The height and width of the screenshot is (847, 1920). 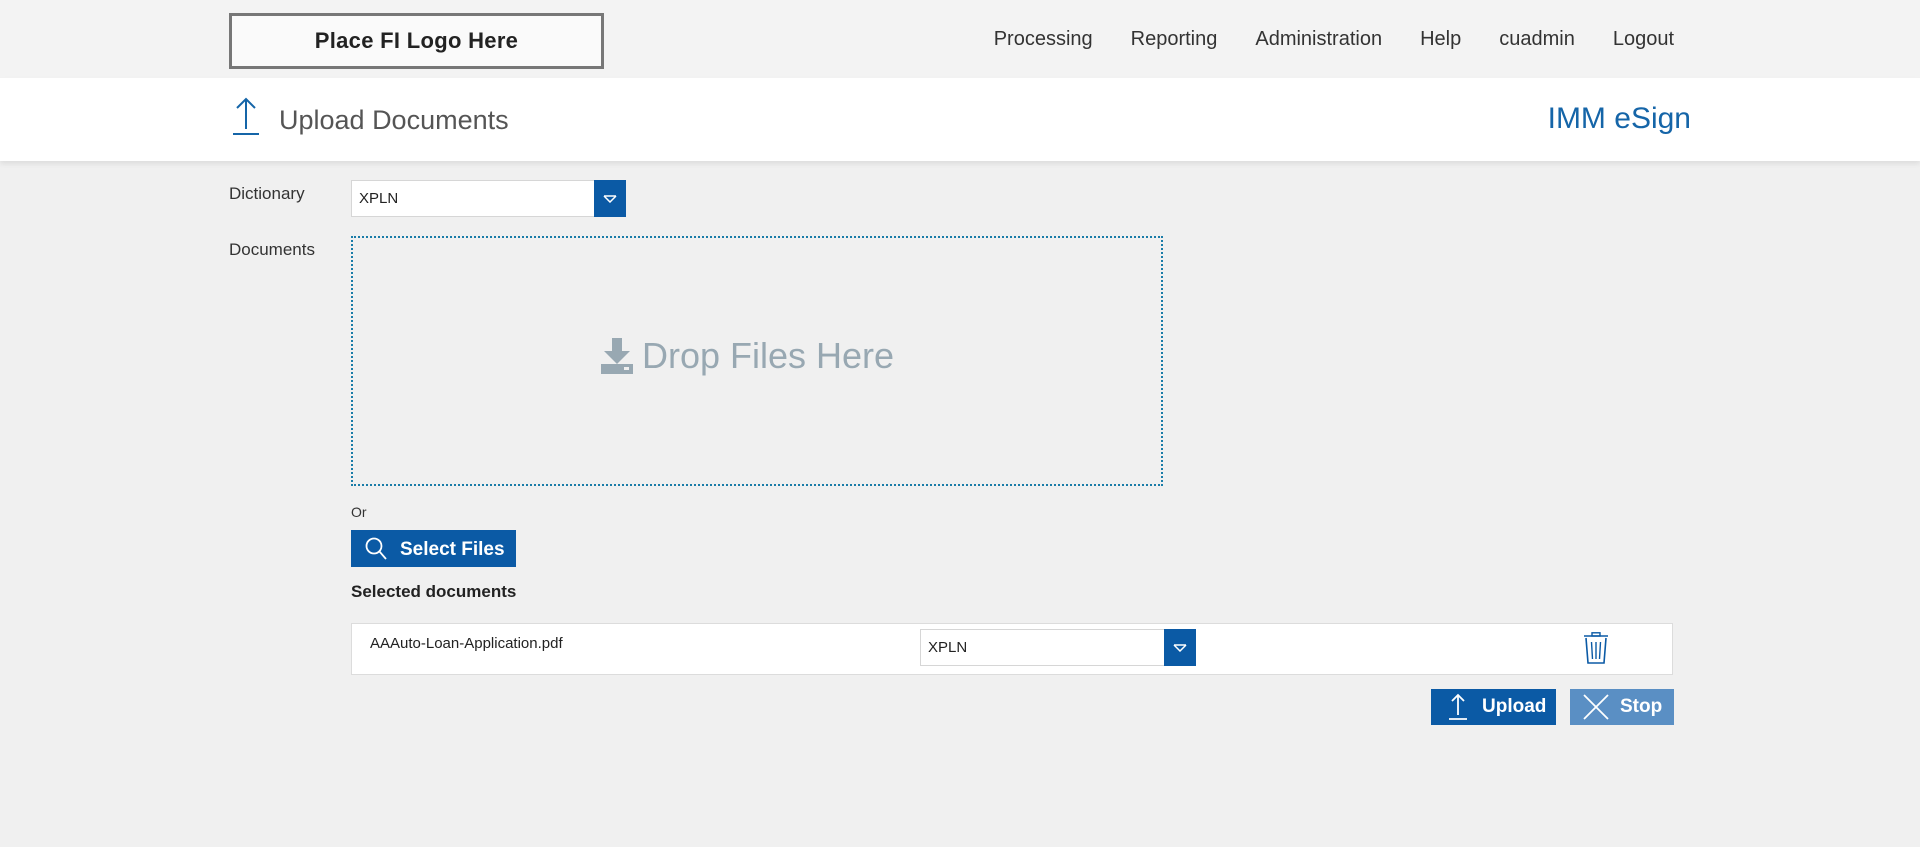 I want to click on or-text: Or, so click(x=359, y=512).